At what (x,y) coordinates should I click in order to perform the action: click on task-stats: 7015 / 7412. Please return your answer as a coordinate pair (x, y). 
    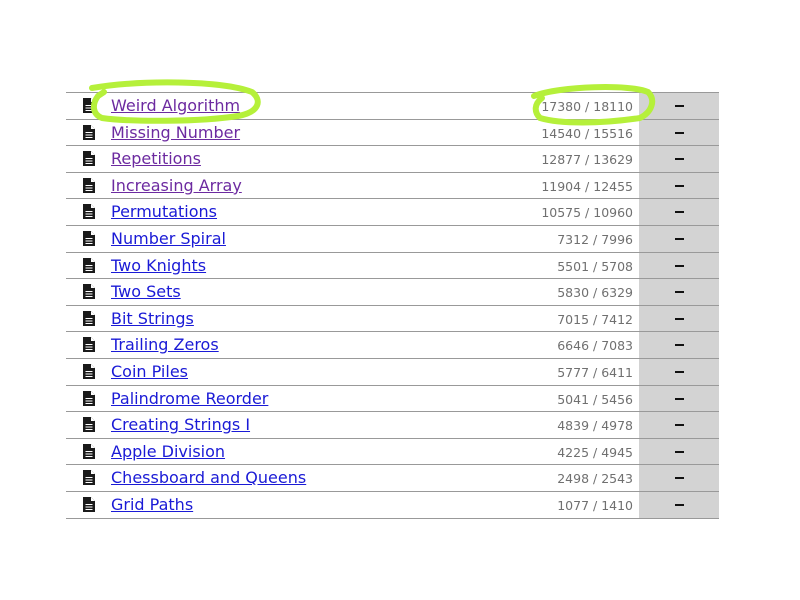
    Looking at the image, I should click on (595, 319).